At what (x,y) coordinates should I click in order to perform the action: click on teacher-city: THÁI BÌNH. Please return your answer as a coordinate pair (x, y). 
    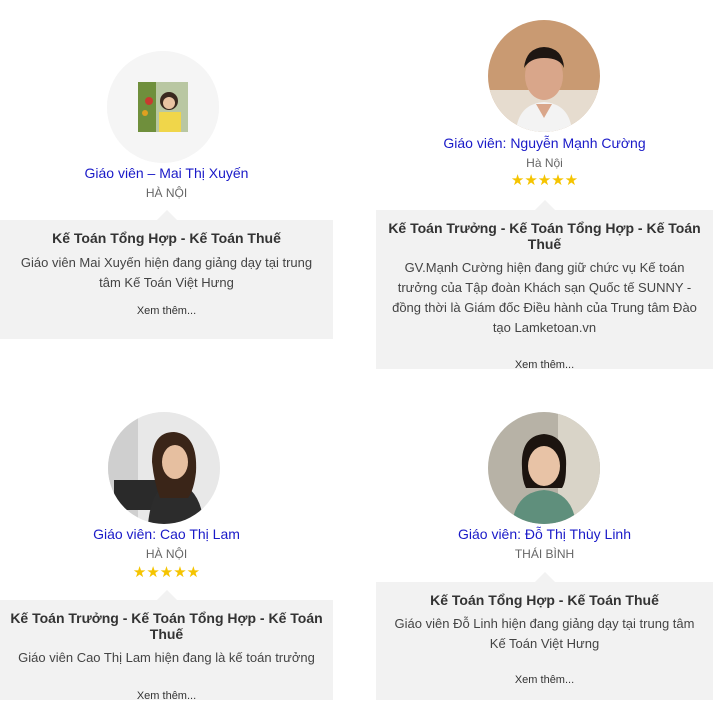
    Looking at the image, I should click on (544, 554).